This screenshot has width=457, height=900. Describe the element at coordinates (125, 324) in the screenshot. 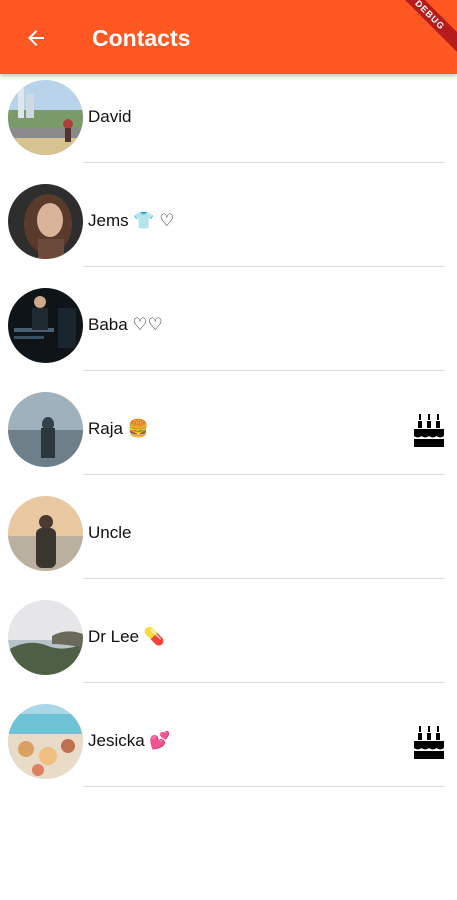

I see `contact-name: Baba ♡♡` at that location.